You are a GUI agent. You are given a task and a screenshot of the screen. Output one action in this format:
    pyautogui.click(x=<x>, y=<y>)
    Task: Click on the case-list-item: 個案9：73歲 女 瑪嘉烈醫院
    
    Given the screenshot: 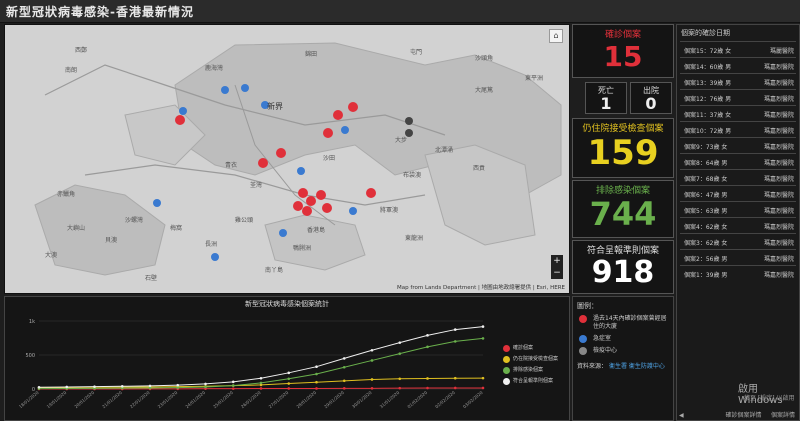 What is the action you would take?
    pyautogui.click(x=738, y=145)
    